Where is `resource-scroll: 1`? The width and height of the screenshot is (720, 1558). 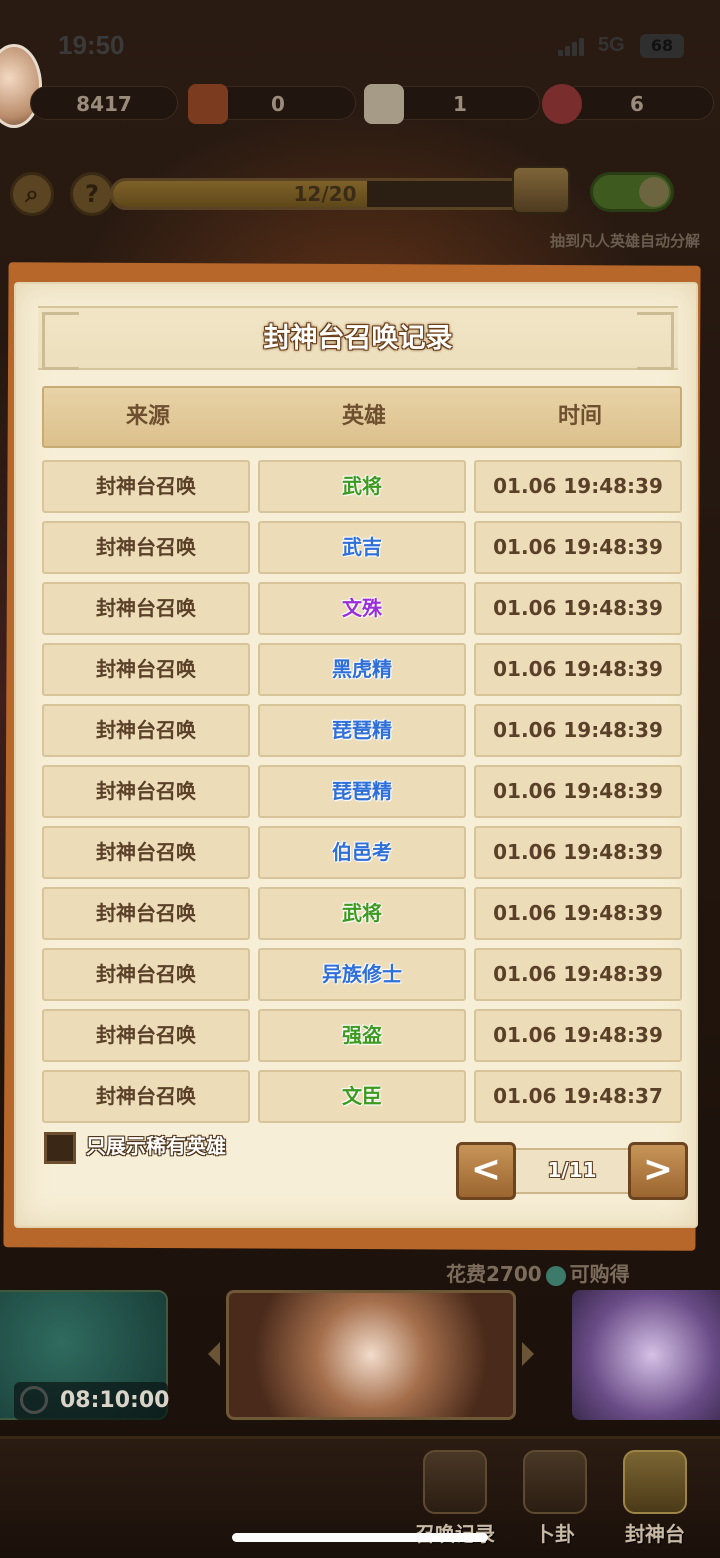 resource-scroll: 1 is located at coordinates (460, 103).